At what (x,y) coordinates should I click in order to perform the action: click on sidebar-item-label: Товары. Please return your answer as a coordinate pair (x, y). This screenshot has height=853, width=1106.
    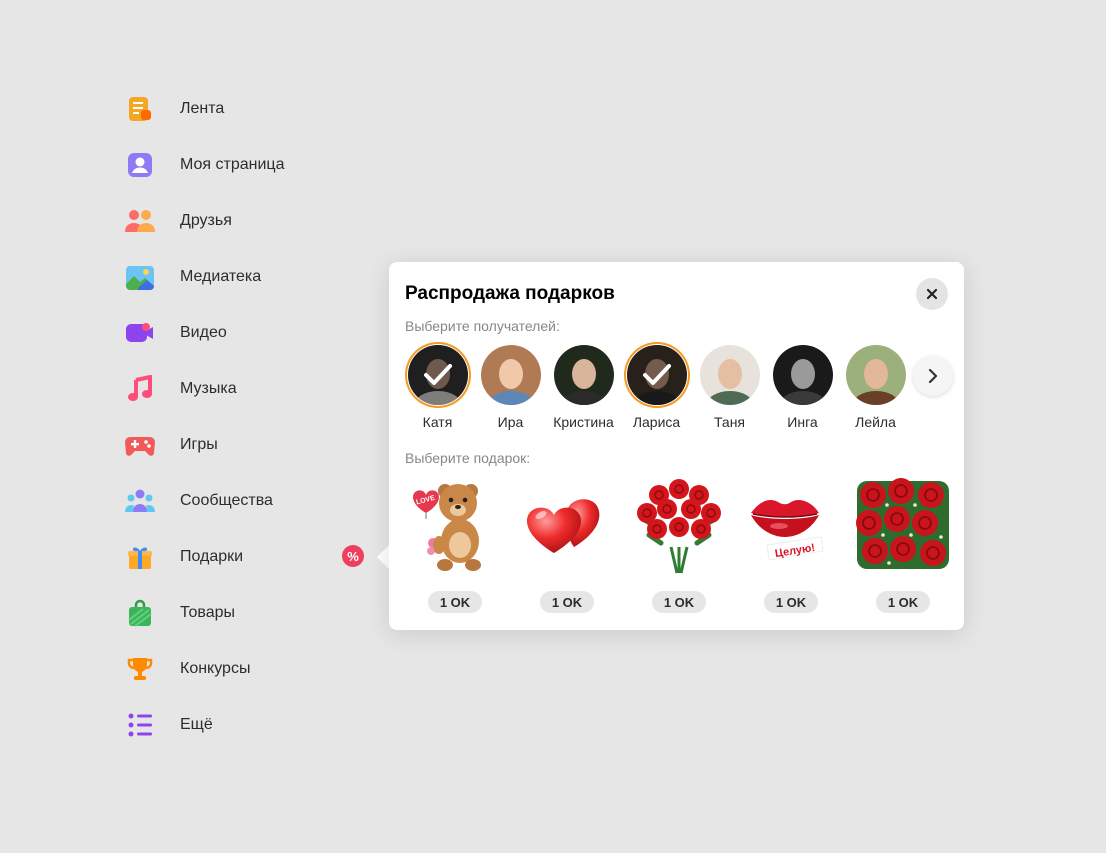
    Looking at the image, I should click on (208, 612).